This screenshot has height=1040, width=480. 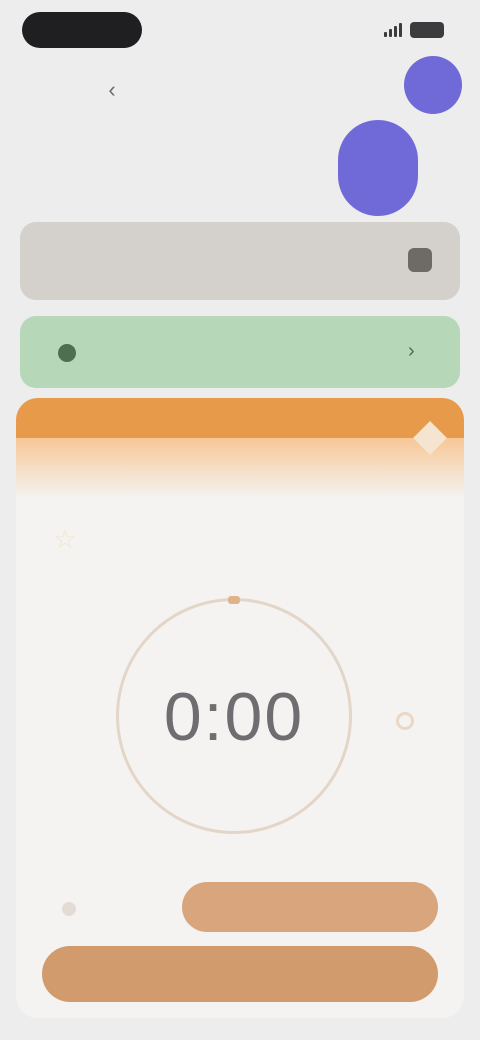 I want to click on status-card: ›, so click(x=240, y=352).